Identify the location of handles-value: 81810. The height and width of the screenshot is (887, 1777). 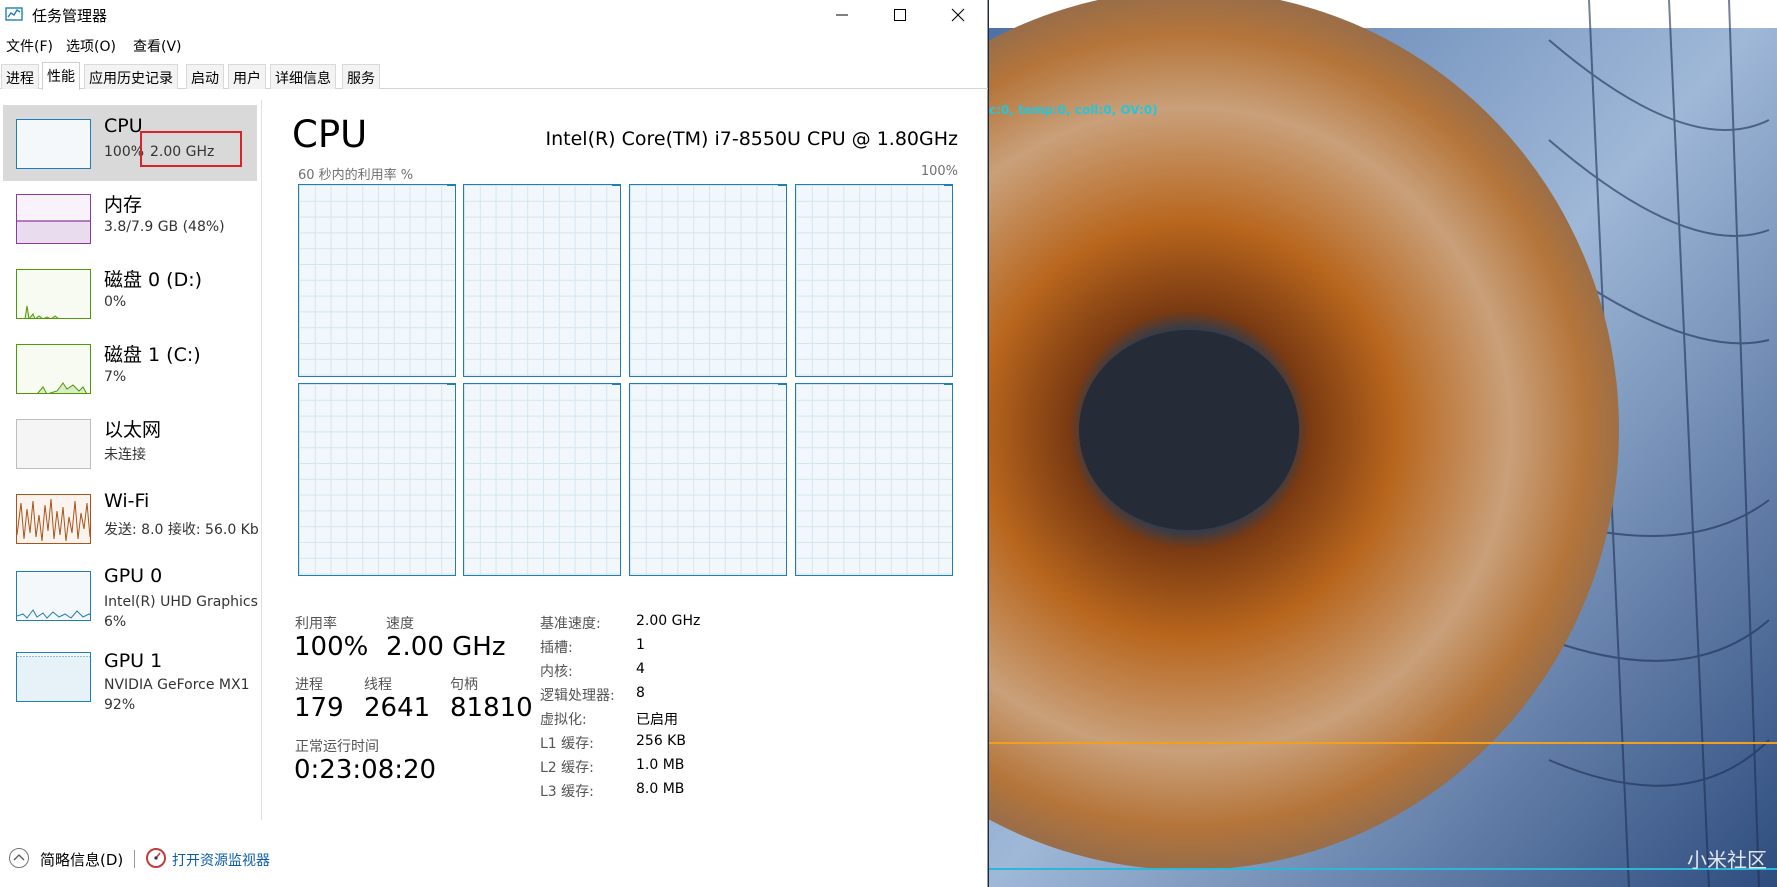
(491, 708).